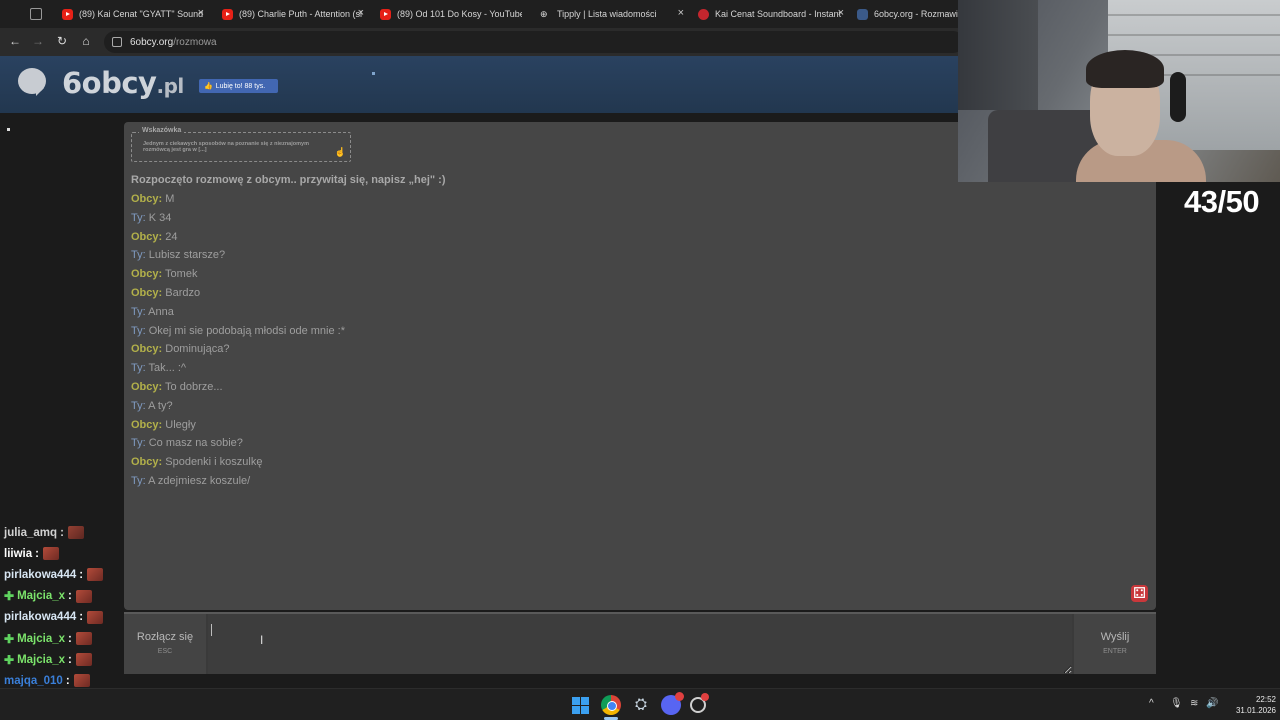  Describe the element at coordinates (1139, 593) in the screenshot. I see `dice-icon` at that location.